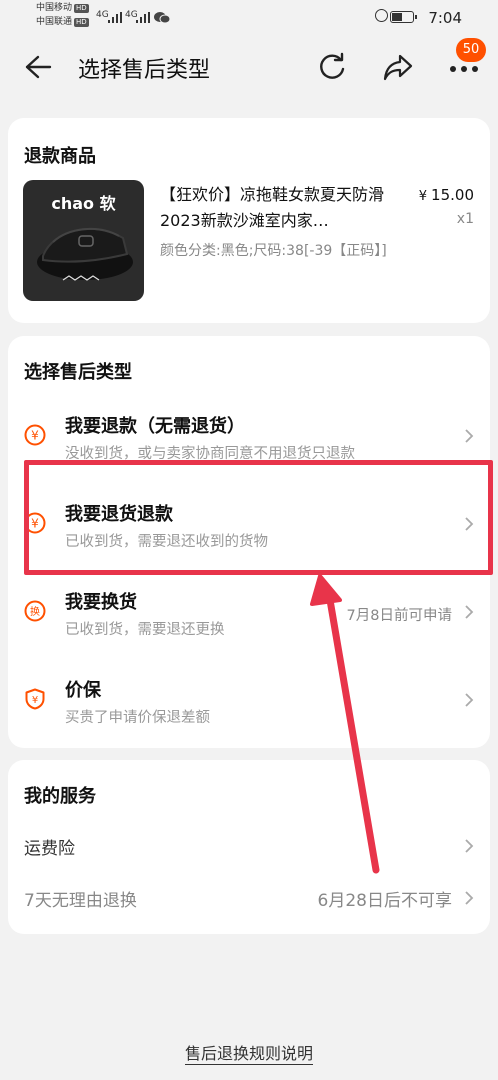 The image size is (498, 1080). Describe the element at coordinates (399, 616) in the screenshot. I see `option-deadline: 7月8日前可申请` at that location.